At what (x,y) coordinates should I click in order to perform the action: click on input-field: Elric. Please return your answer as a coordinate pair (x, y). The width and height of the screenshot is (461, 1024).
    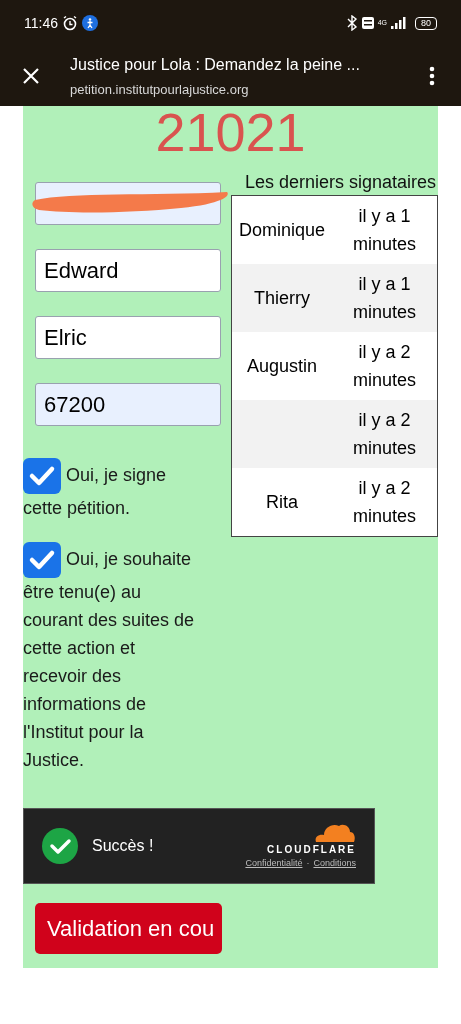
    Looking at the image, I should click on (128, 337).